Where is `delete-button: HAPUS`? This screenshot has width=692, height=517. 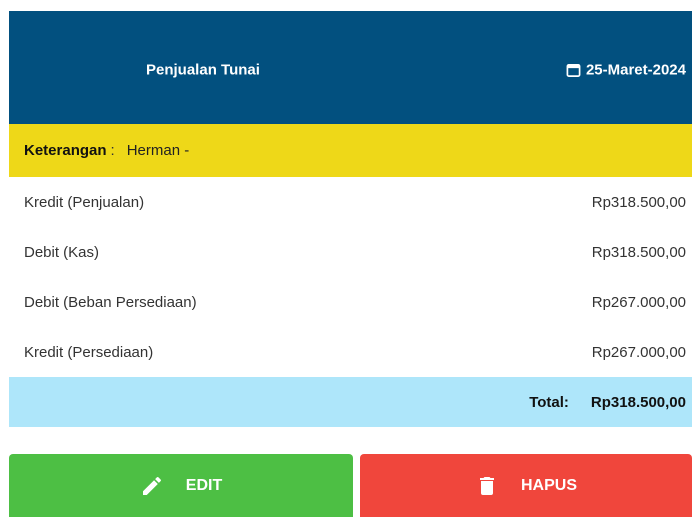
delete-button: HAPUS is located at coordinates (526, 485).